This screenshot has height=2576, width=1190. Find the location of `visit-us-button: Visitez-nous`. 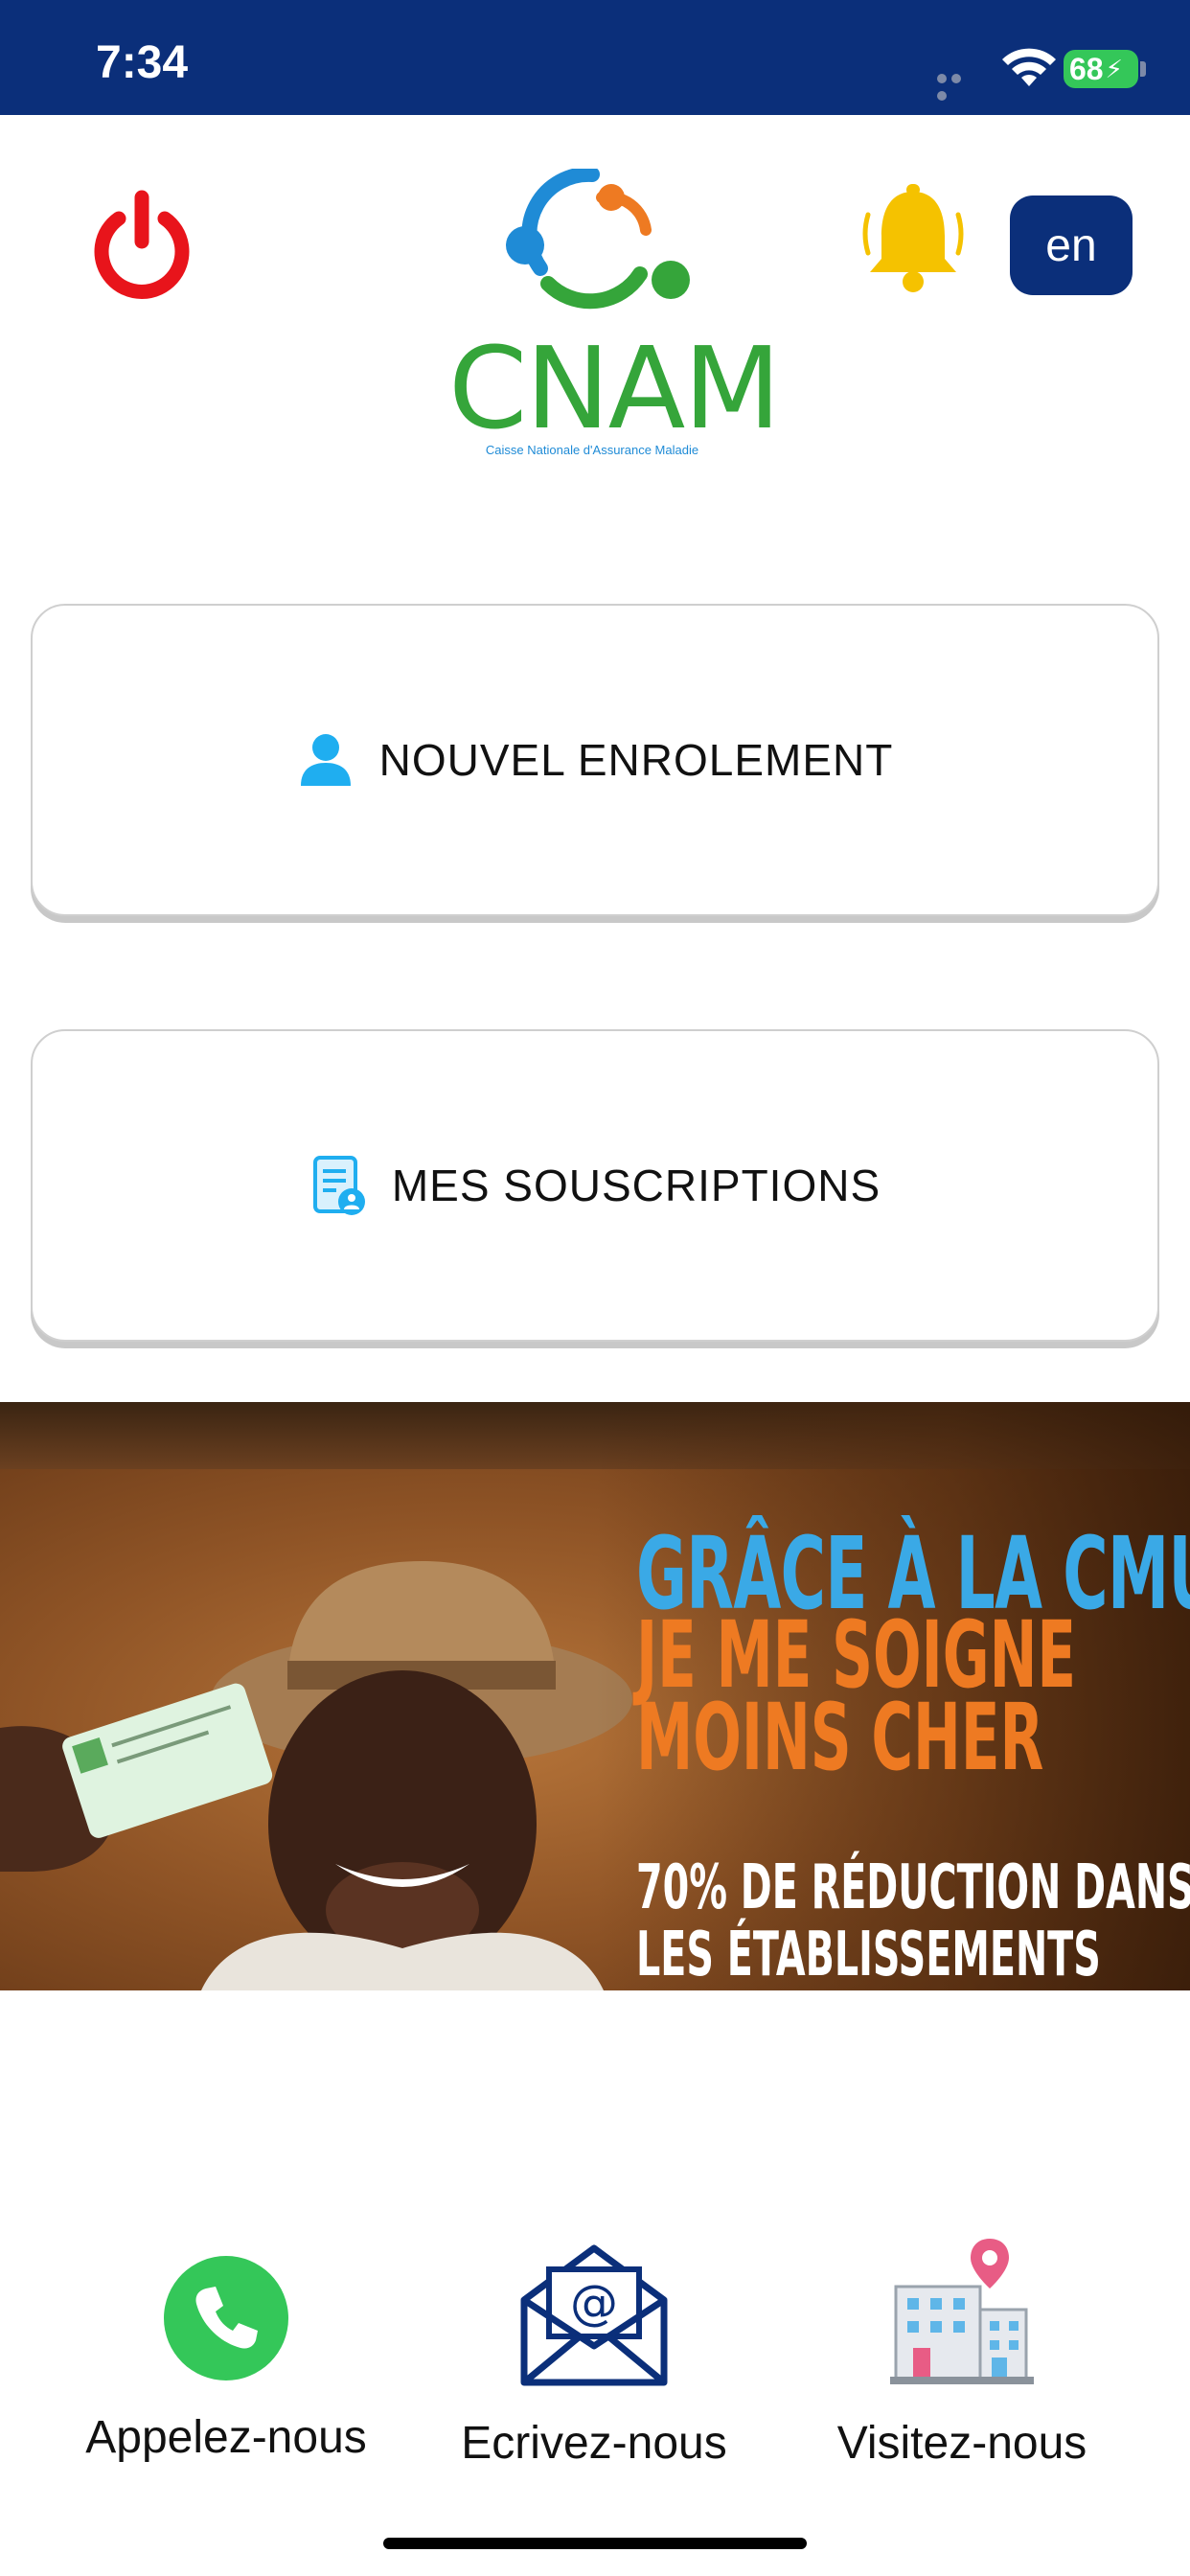

visit-us-button: Visitez-nous is located at coordinates (962, 2365).